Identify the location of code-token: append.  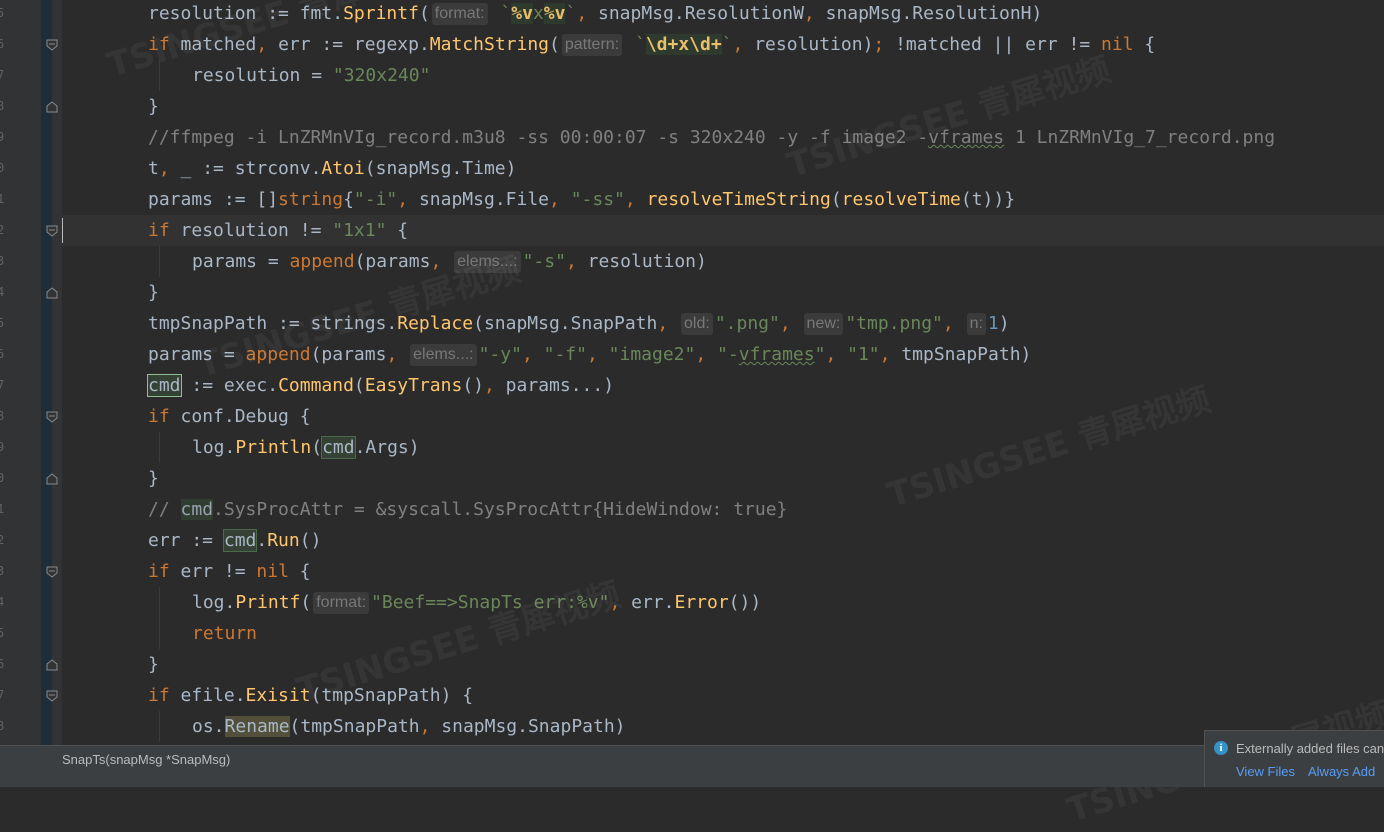
(322, 261).